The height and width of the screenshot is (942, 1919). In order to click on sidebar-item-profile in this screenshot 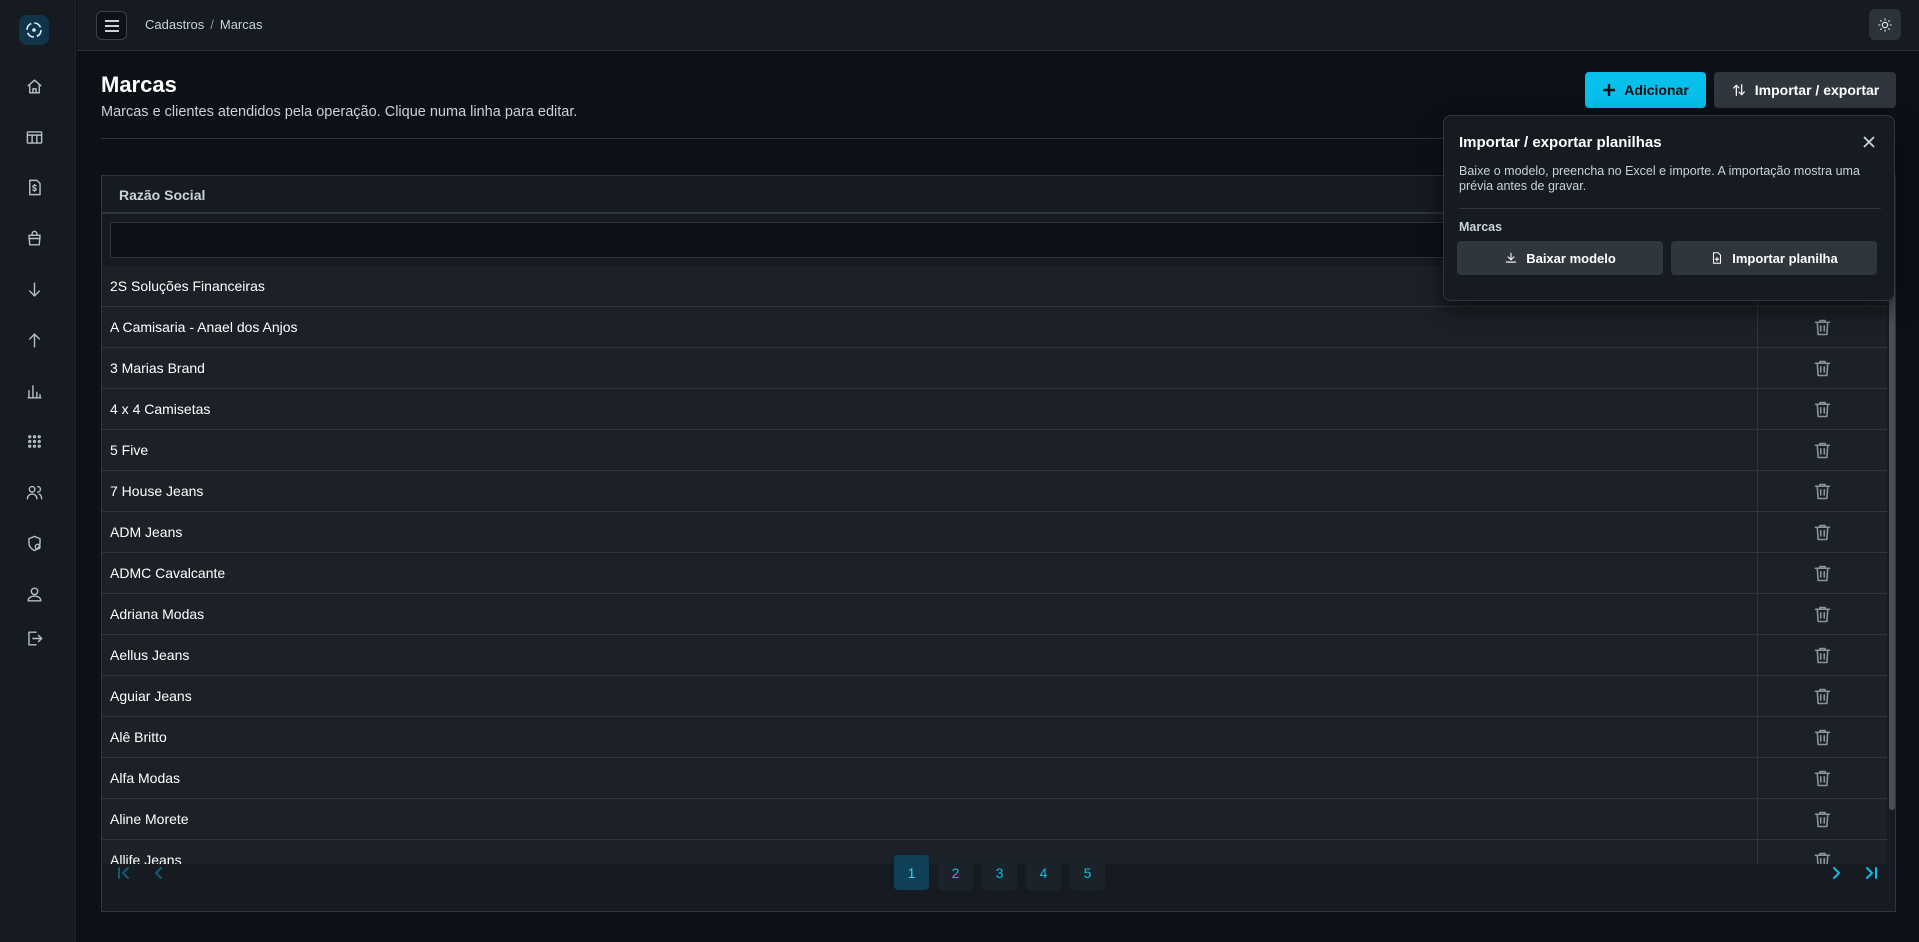, I will do `click(34, 594)`.